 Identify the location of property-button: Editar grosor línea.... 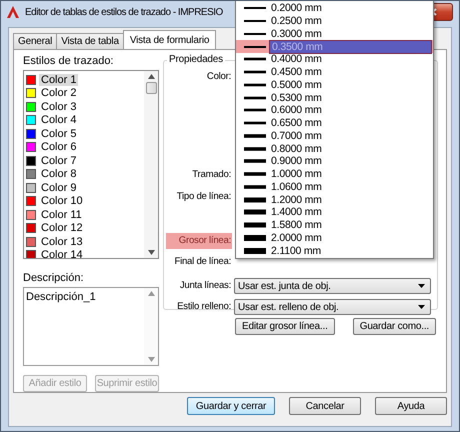
(285, 326).